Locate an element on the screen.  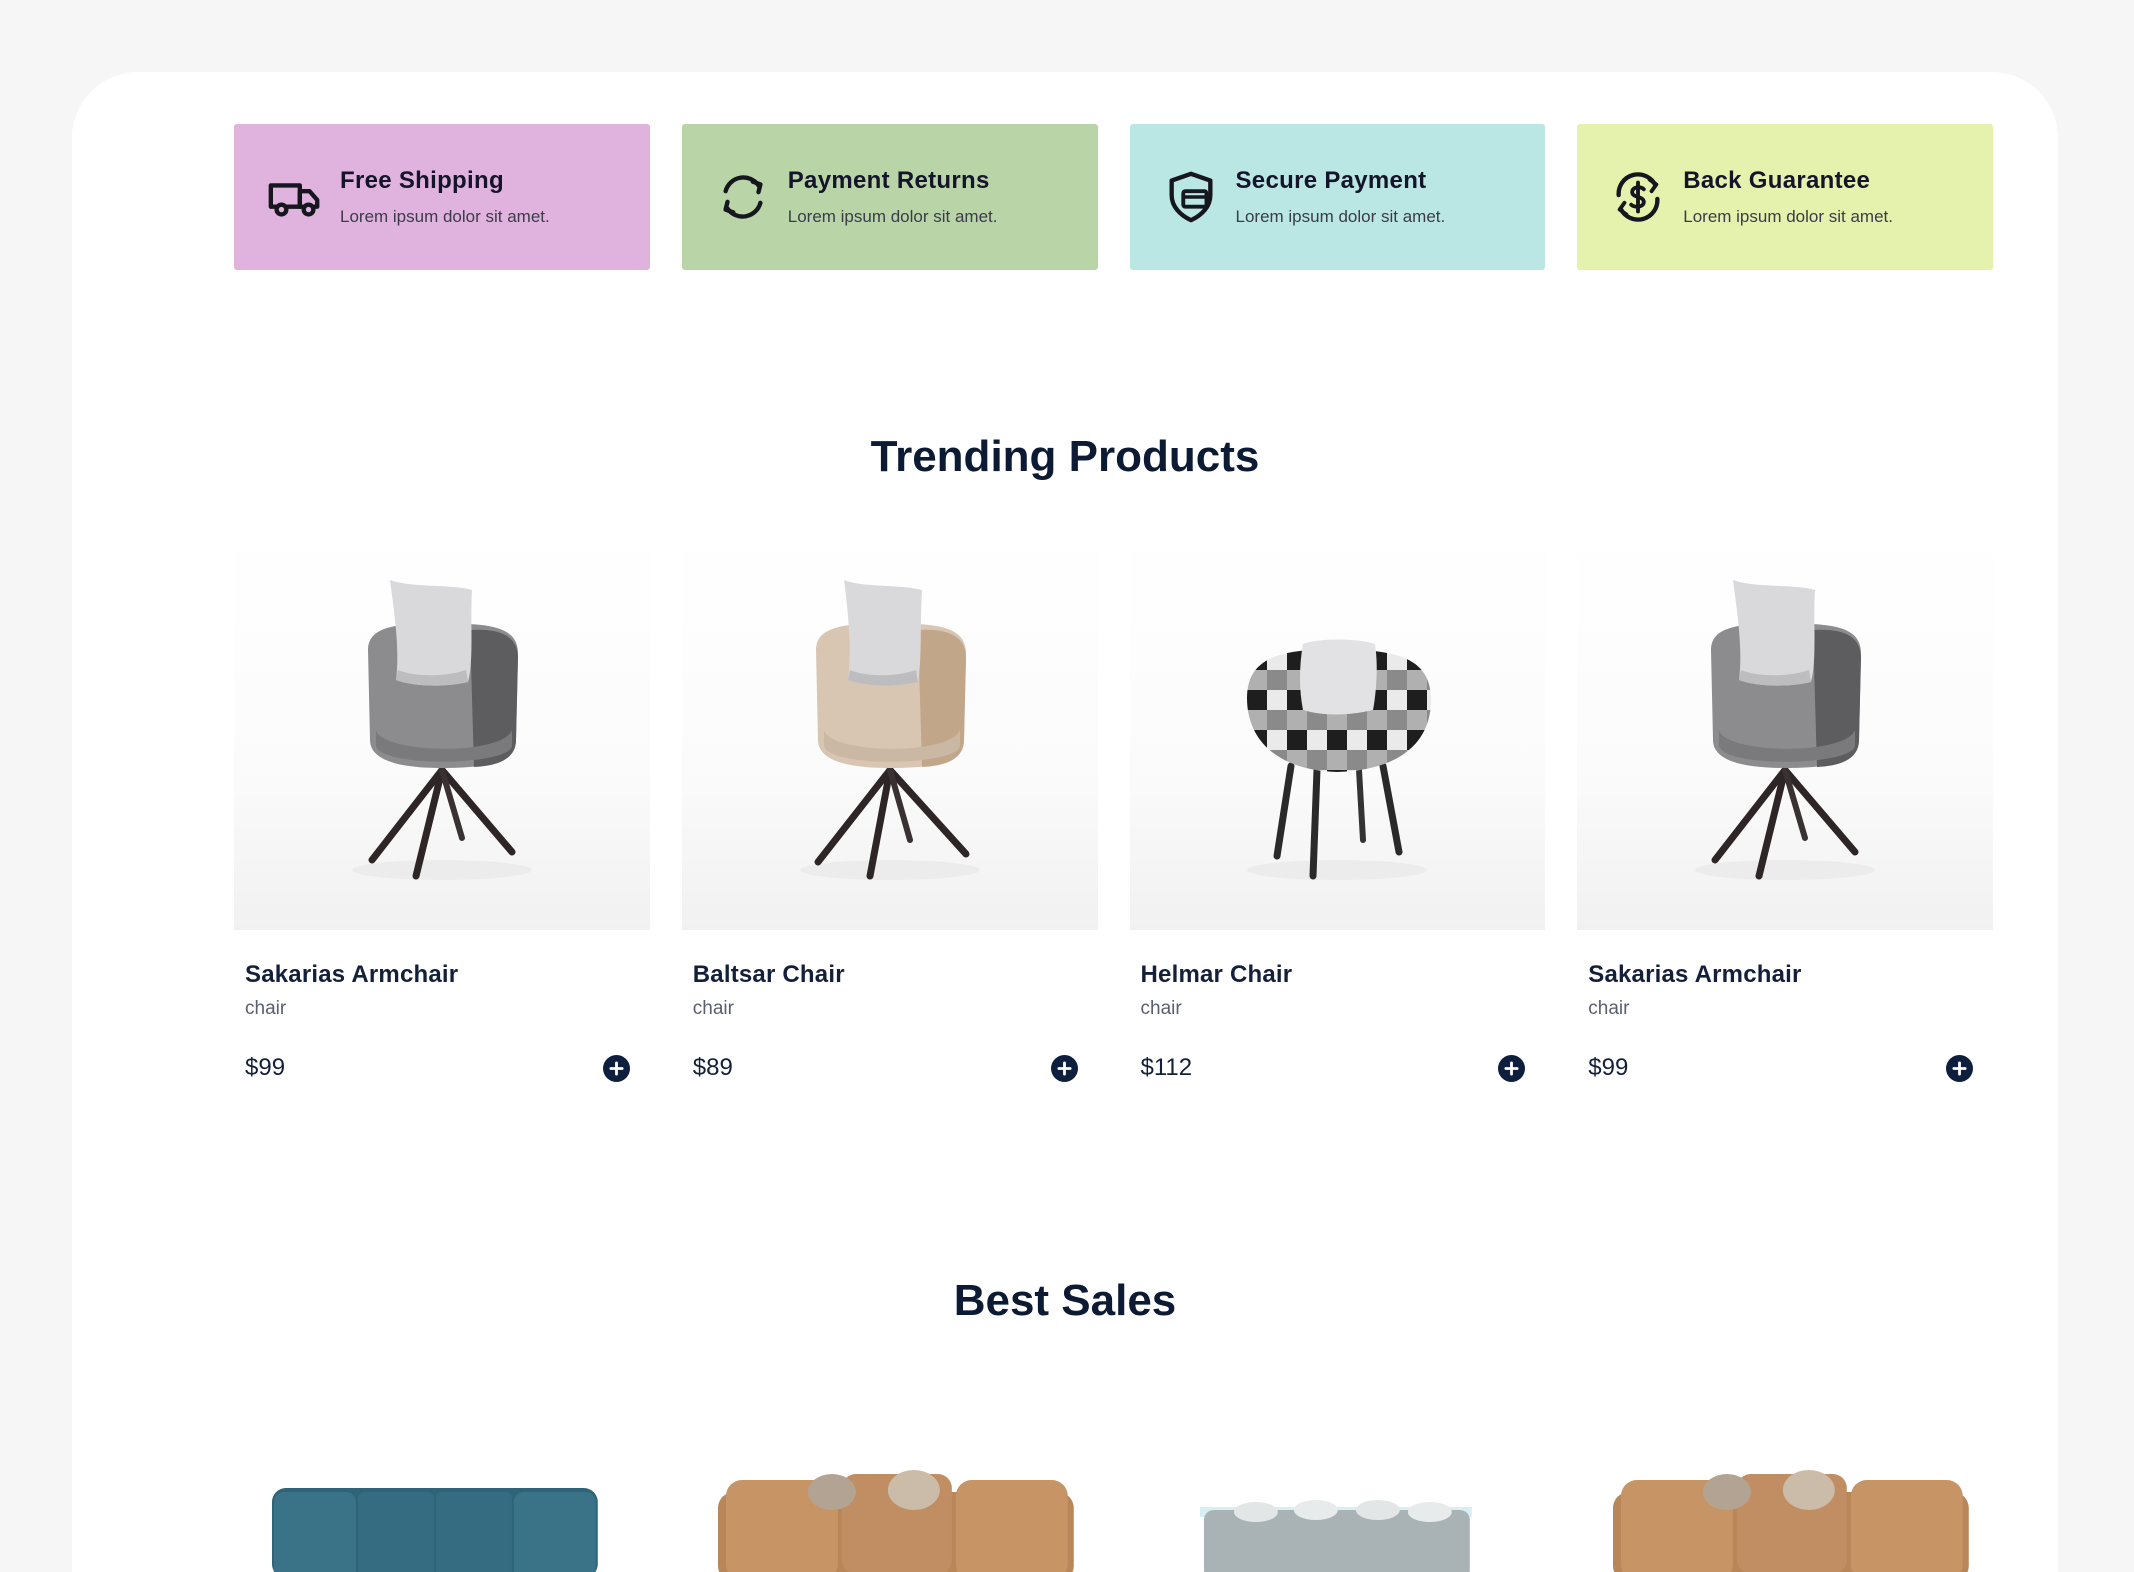
product-image-grey-sofa is located at coordinates (1338, 1512).